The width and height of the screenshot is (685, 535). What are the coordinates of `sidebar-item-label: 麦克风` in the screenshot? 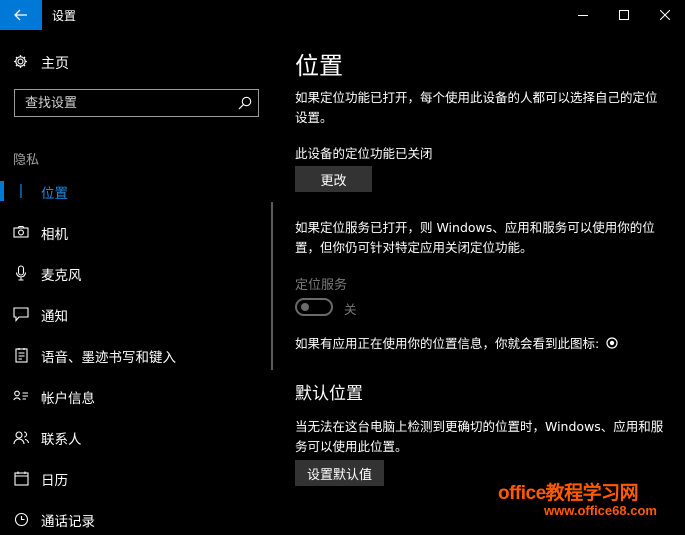 It's located at (61, 276).